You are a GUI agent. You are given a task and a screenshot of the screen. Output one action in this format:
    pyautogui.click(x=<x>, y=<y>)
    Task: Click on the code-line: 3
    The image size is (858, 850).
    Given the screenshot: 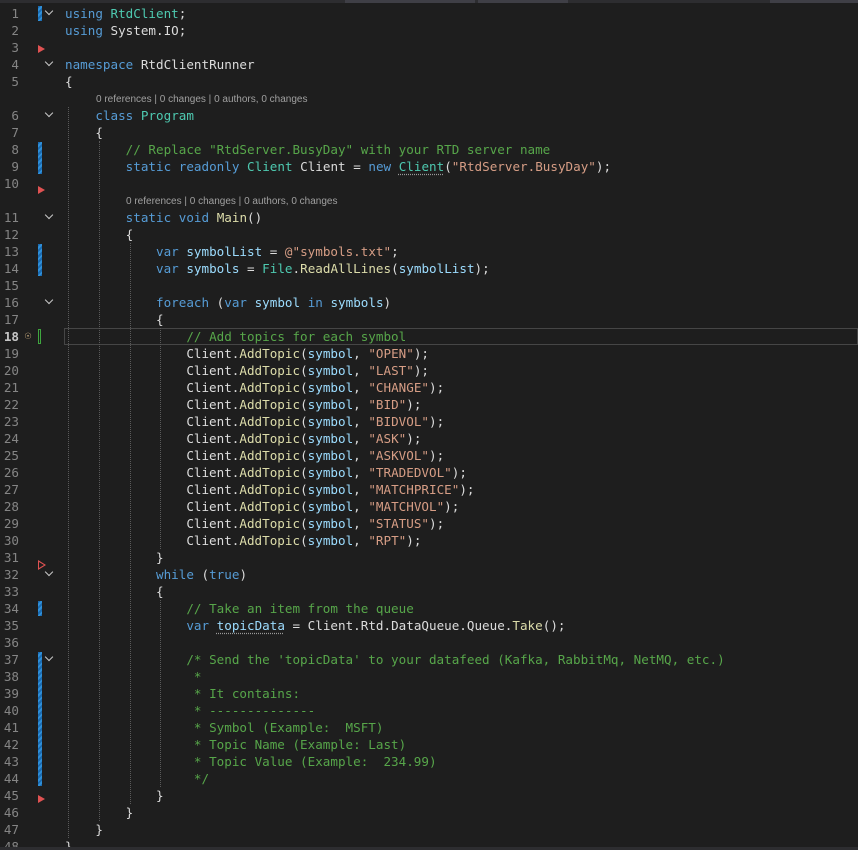 What is the action you would take?
    pyautogui.click(x=429, y=47)
    